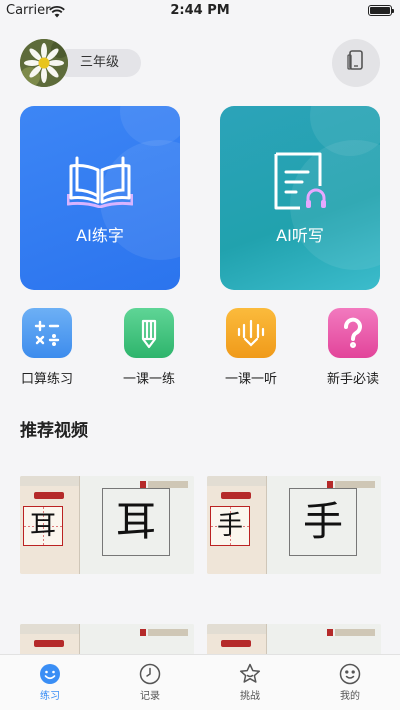 This screenshot has height=710, width=400. What do you see at coordinates (250, 674) in the screenshot?
I see `star-icon` at bounding box center [250, 674].